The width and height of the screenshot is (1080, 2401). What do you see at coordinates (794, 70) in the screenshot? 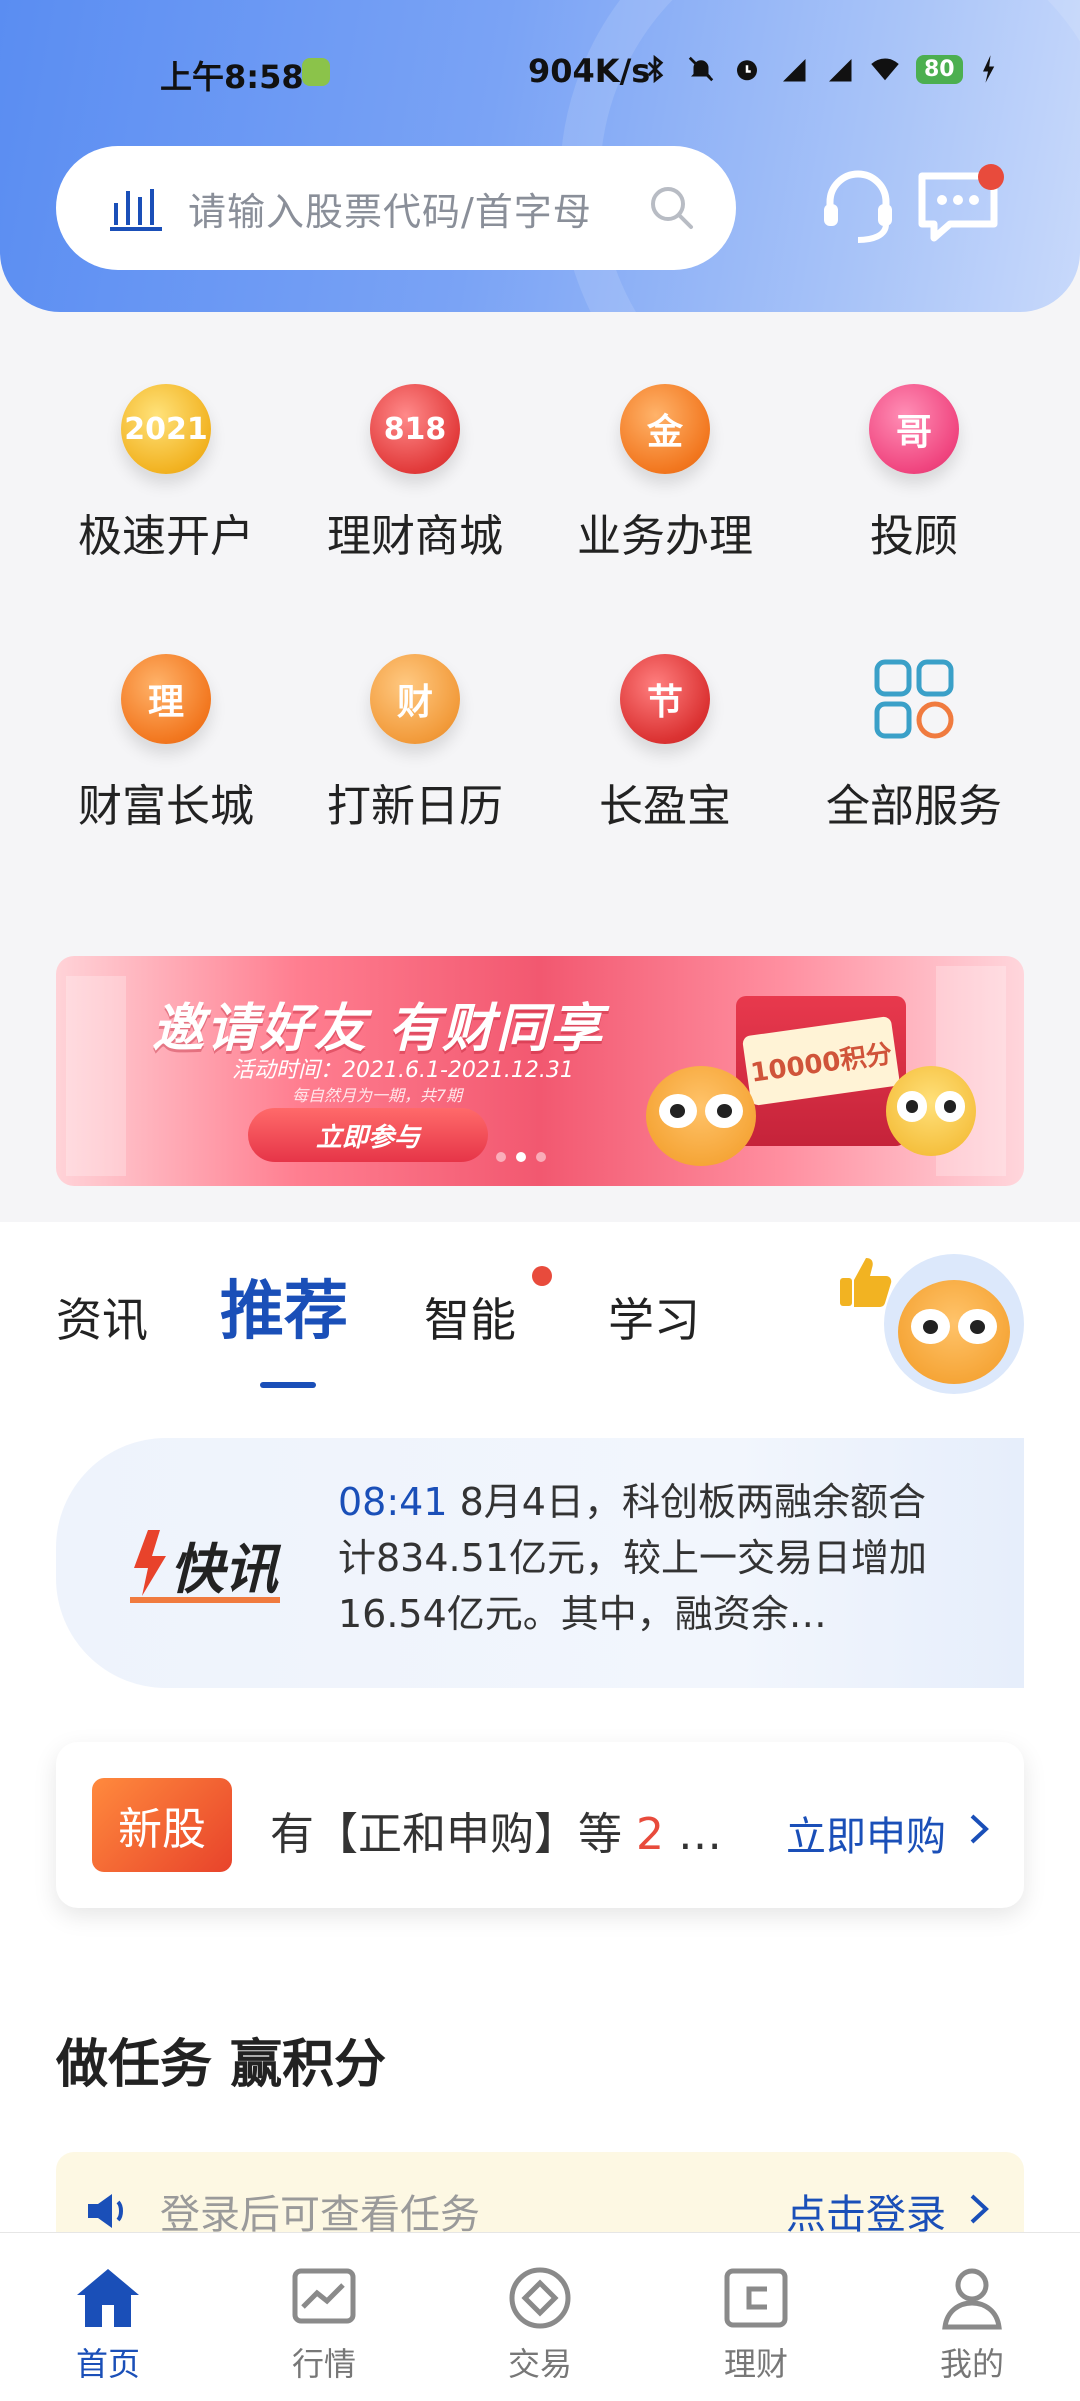
I see `hd-signal-icon` at bounding box center [794, 70].